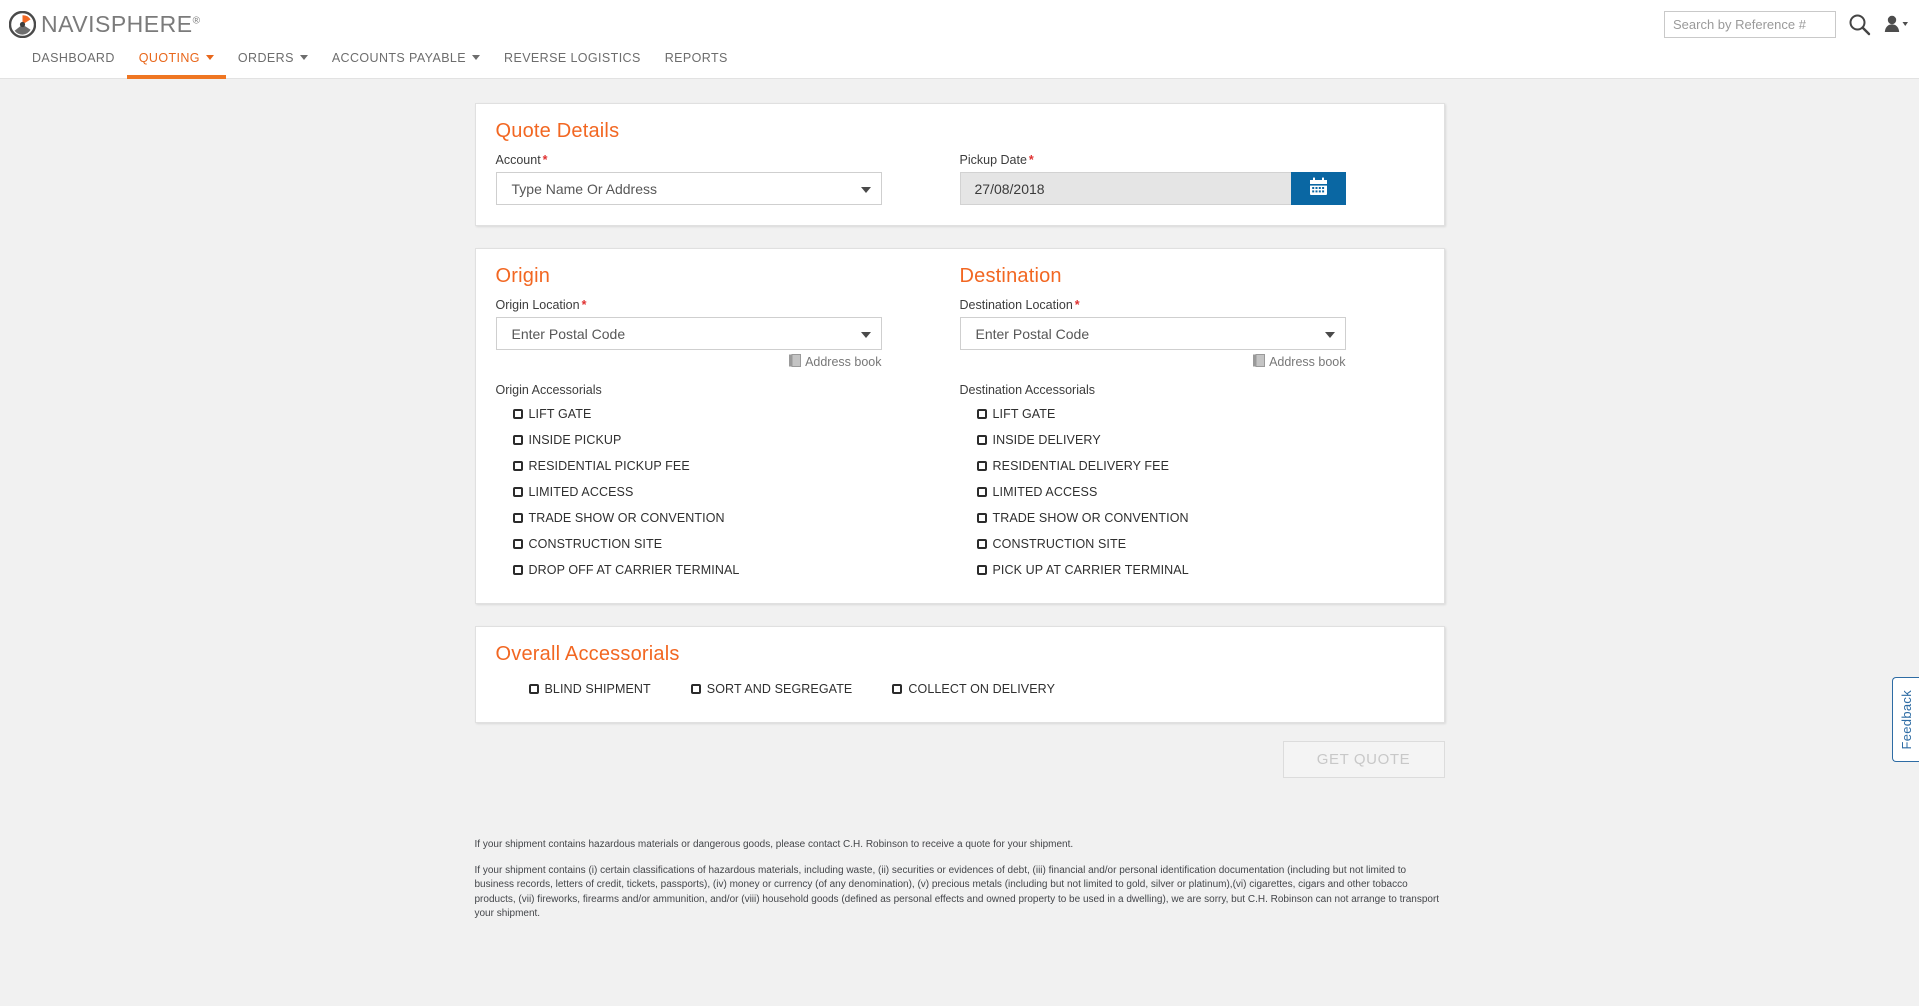  What do you see at coordinates (1161, 414) in the screenshot?
I see `destination-accessorial-lift-gate: LIFT GATE` at bounding box center [1161, 414].